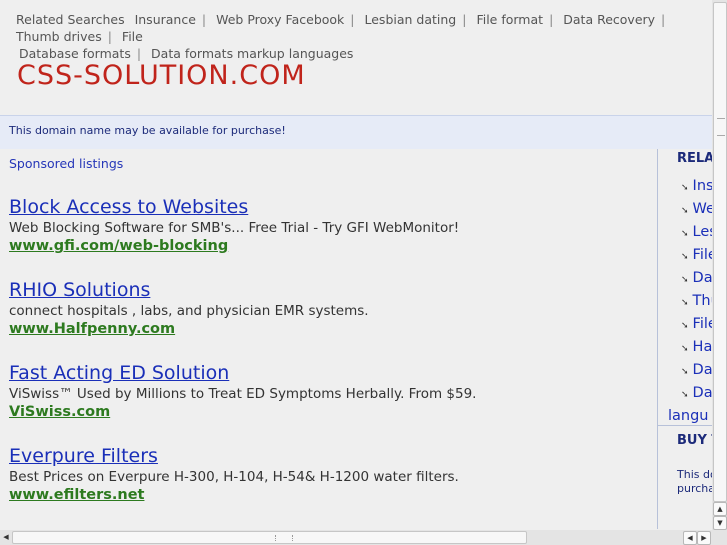  Describe the element at coordinates (720, 523) in the screenshot. I see `triangle-down-icon: ▼` at that location.